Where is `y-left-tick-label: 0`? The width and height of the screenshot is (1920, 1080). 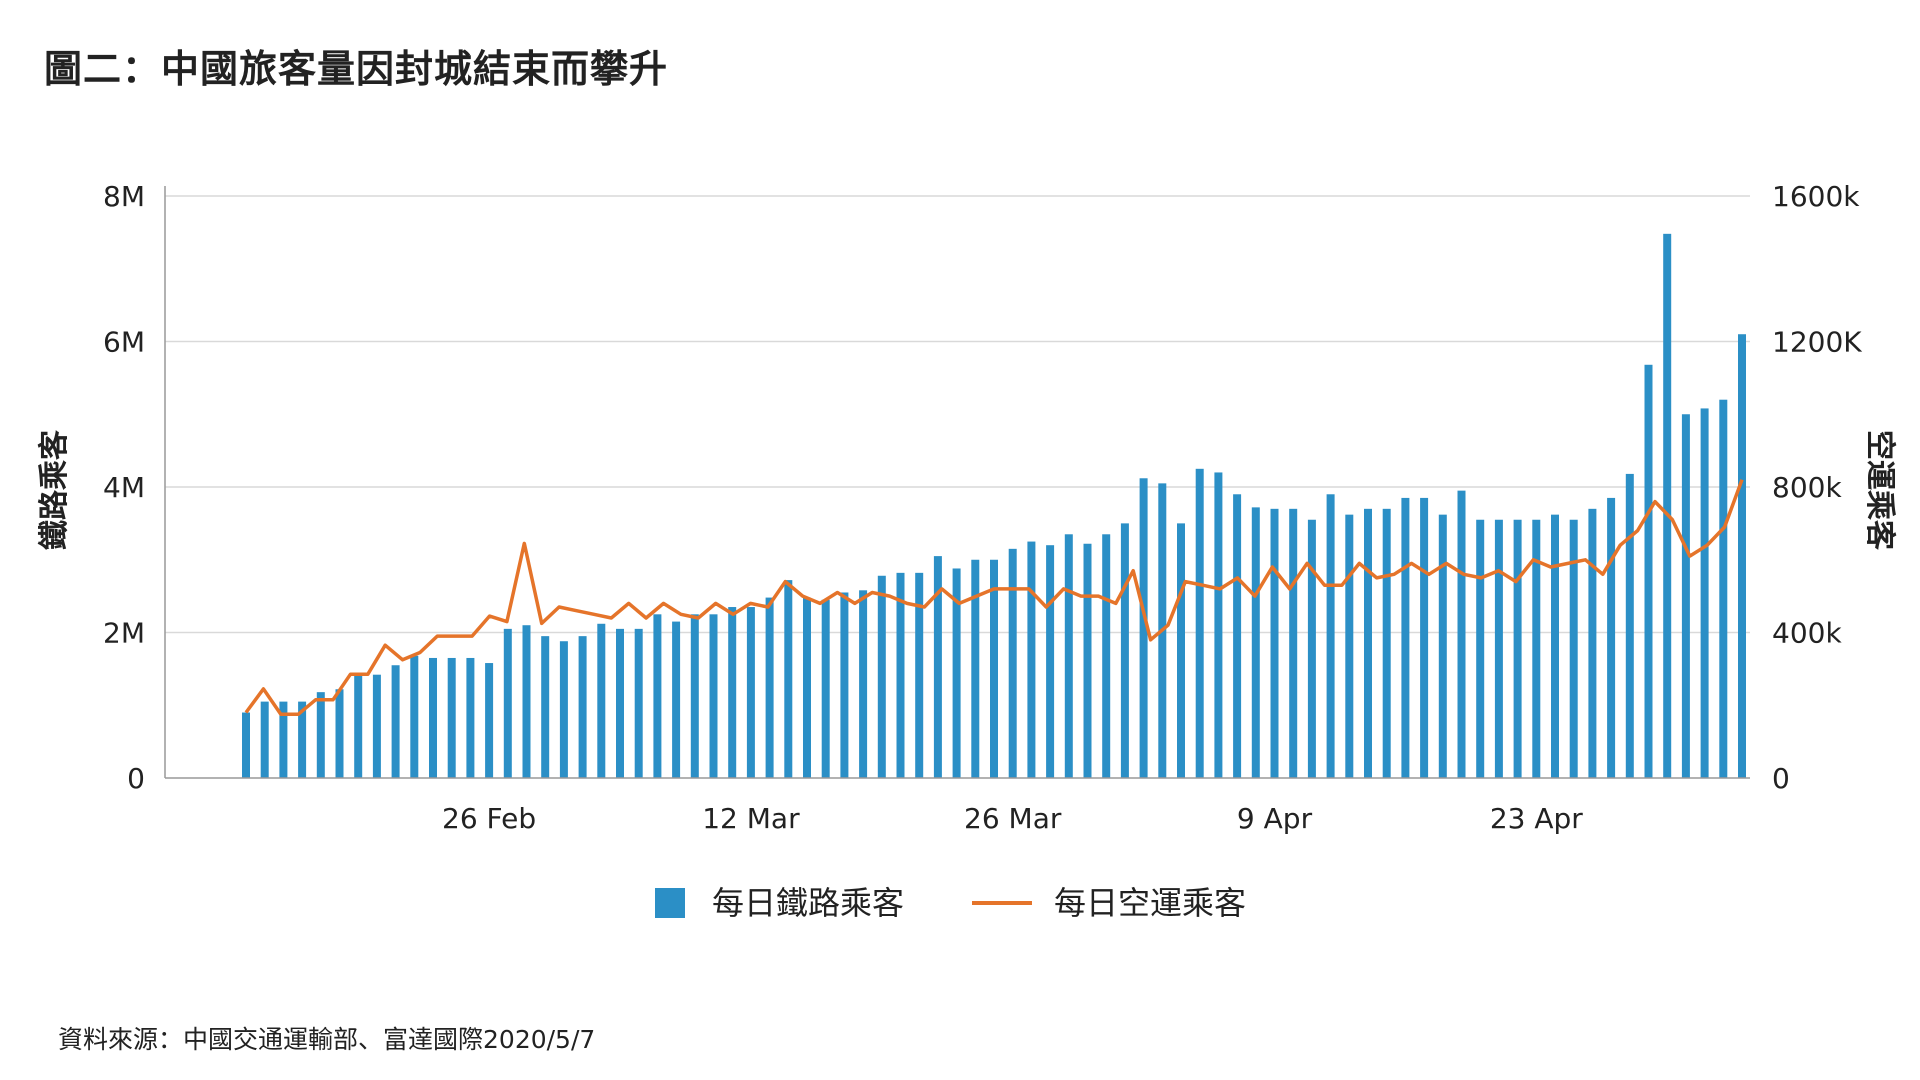 y-left-tick-label: 0 is located at coordinates (136, 778).